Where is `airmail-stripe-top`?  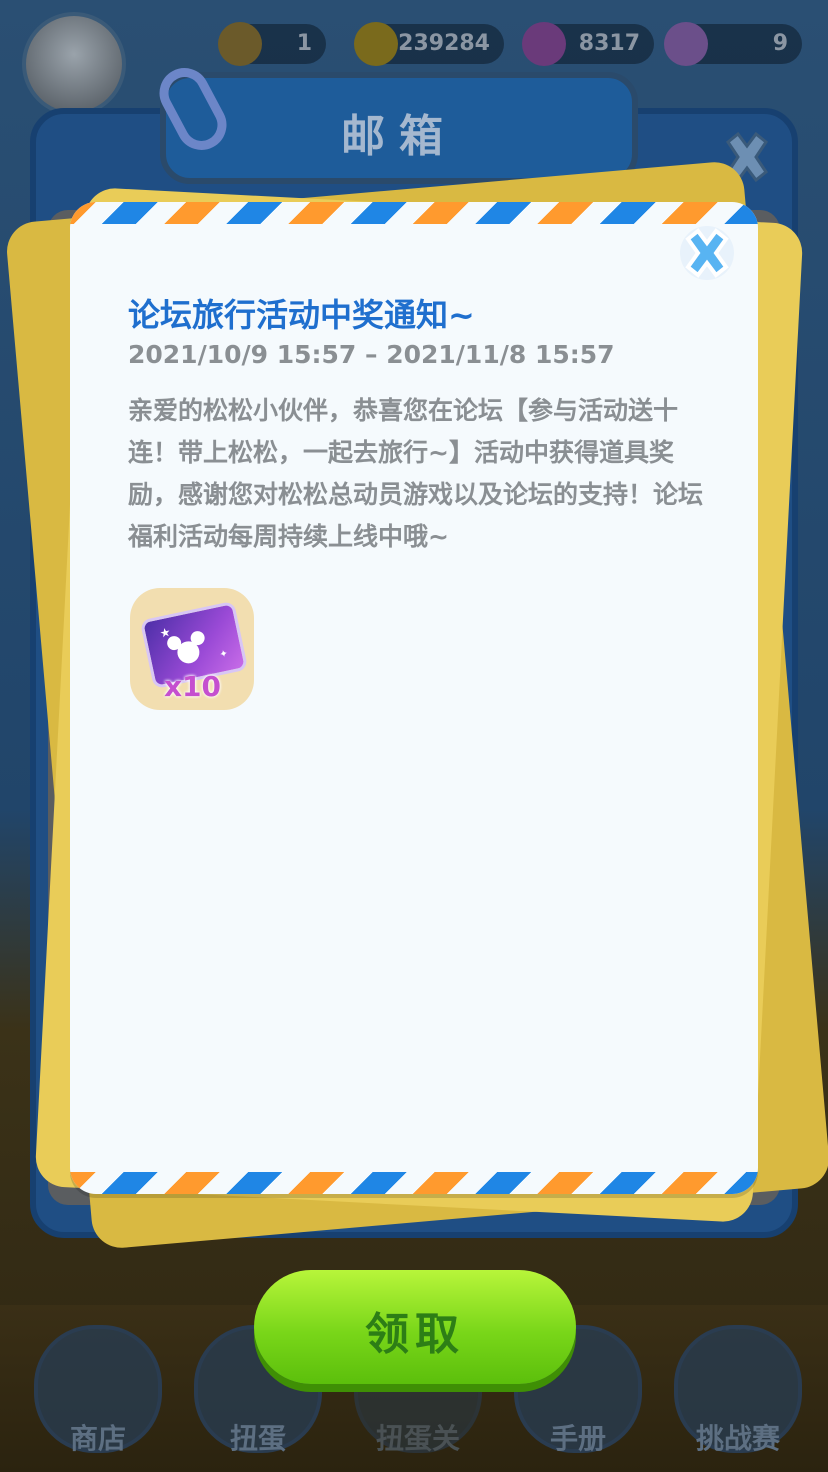
airmail-stripe-top is located at coordinates (414, 213).